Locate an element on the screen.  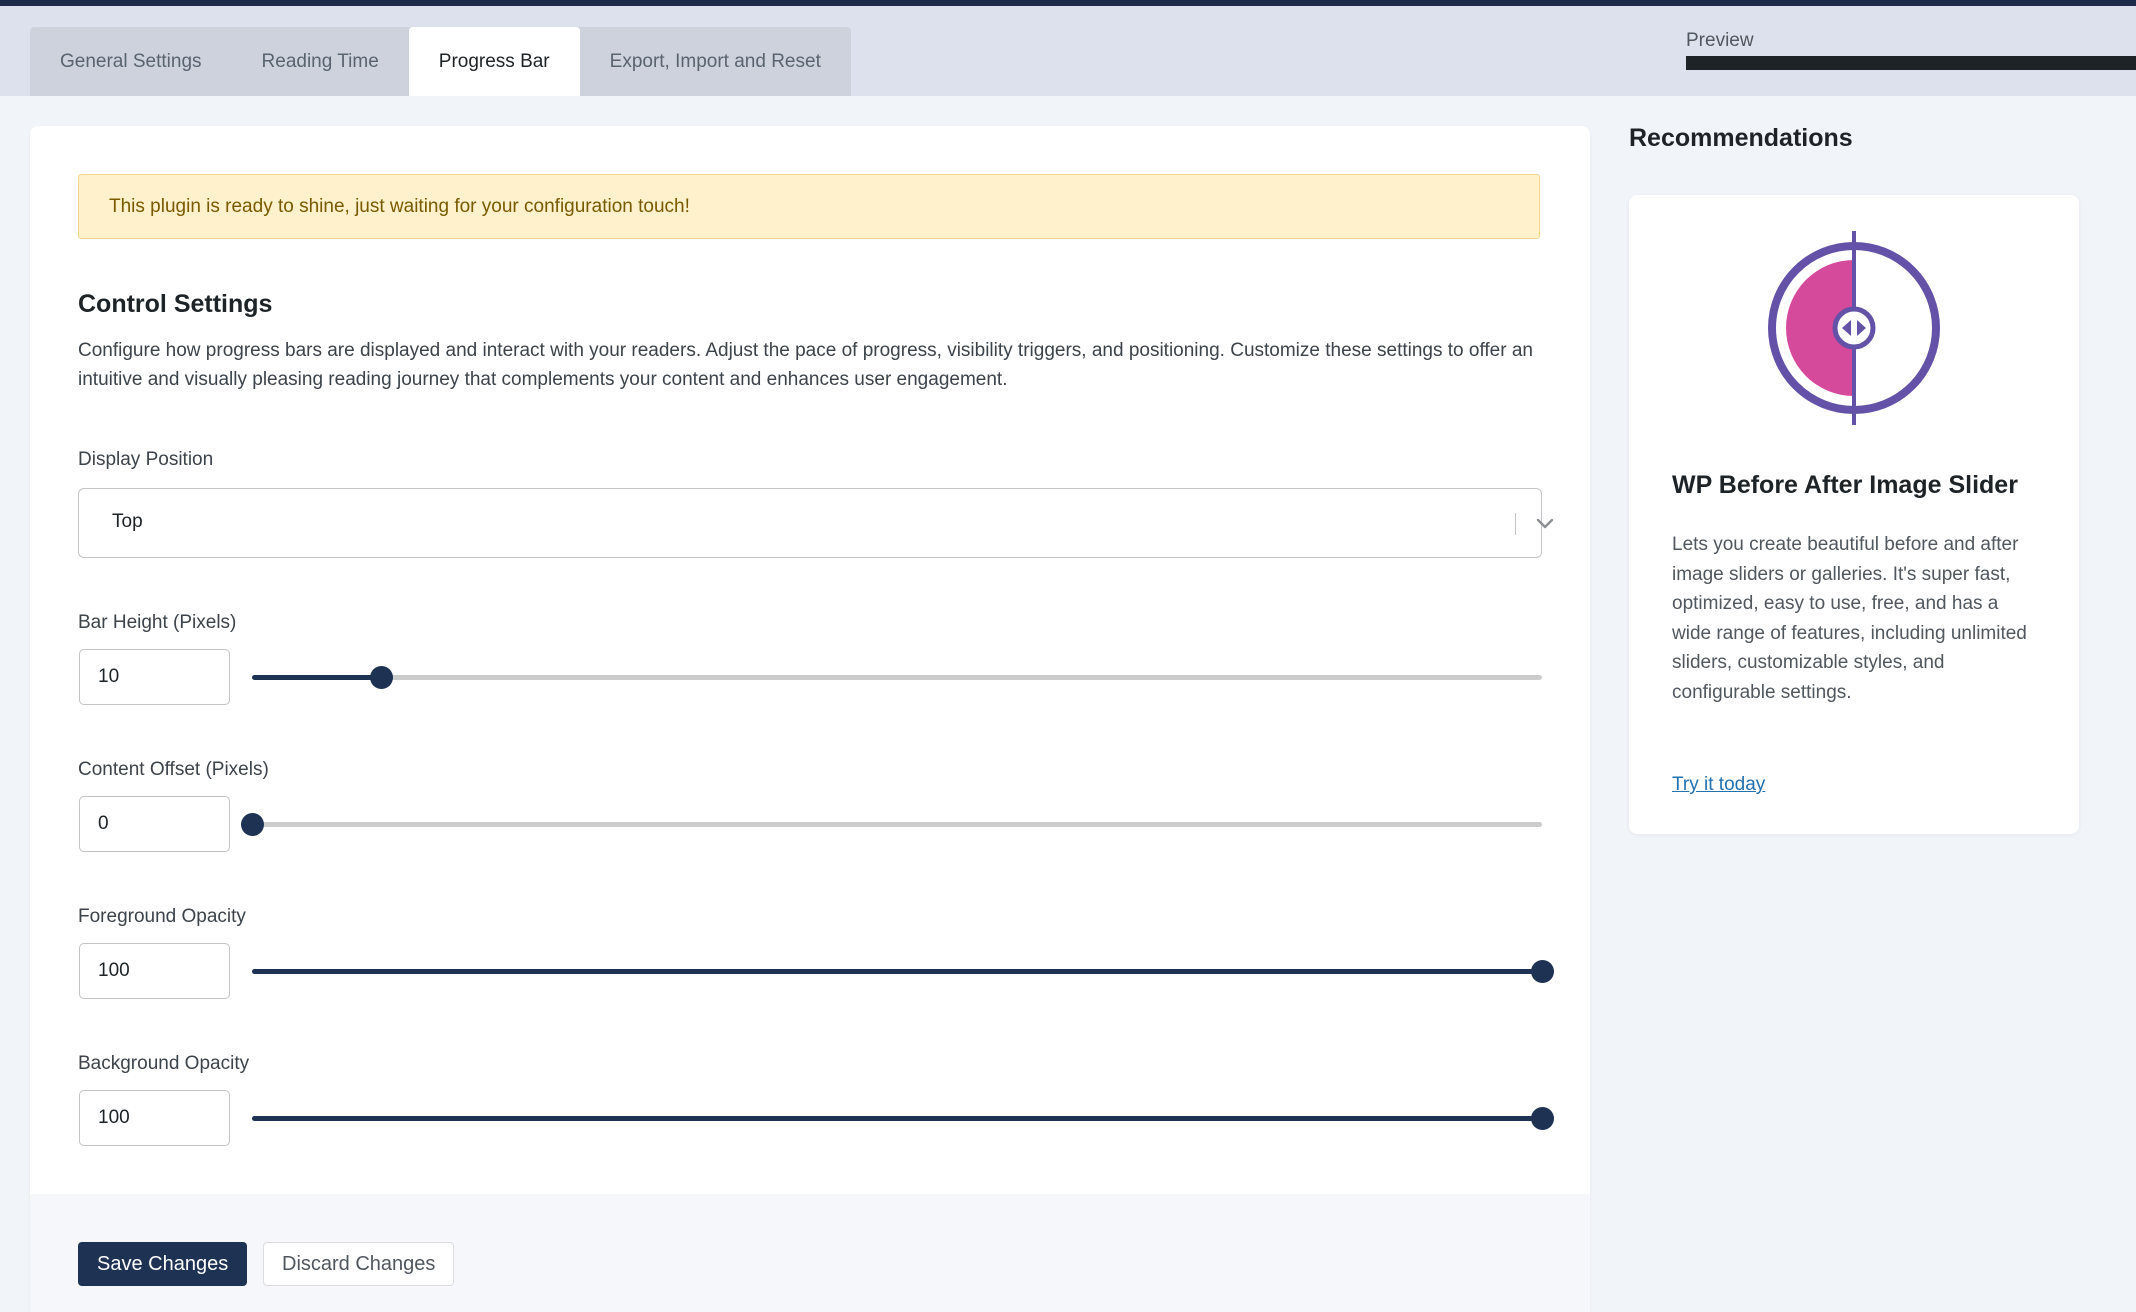
background-opacity-slider is located at coordinates (903, 1118).